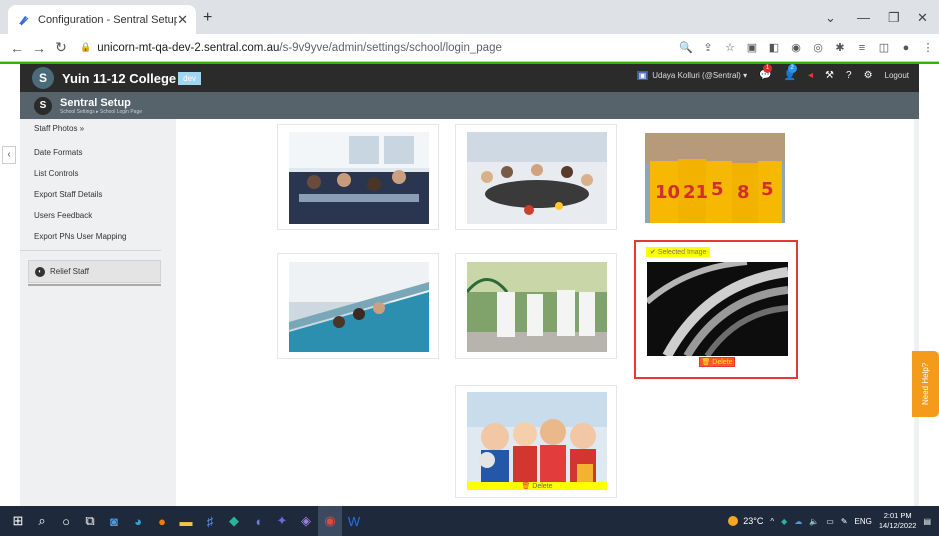  Describe the element at coordinates (884, 47) in the screenshot. I see `side-panel-icon: ◫` at that location.